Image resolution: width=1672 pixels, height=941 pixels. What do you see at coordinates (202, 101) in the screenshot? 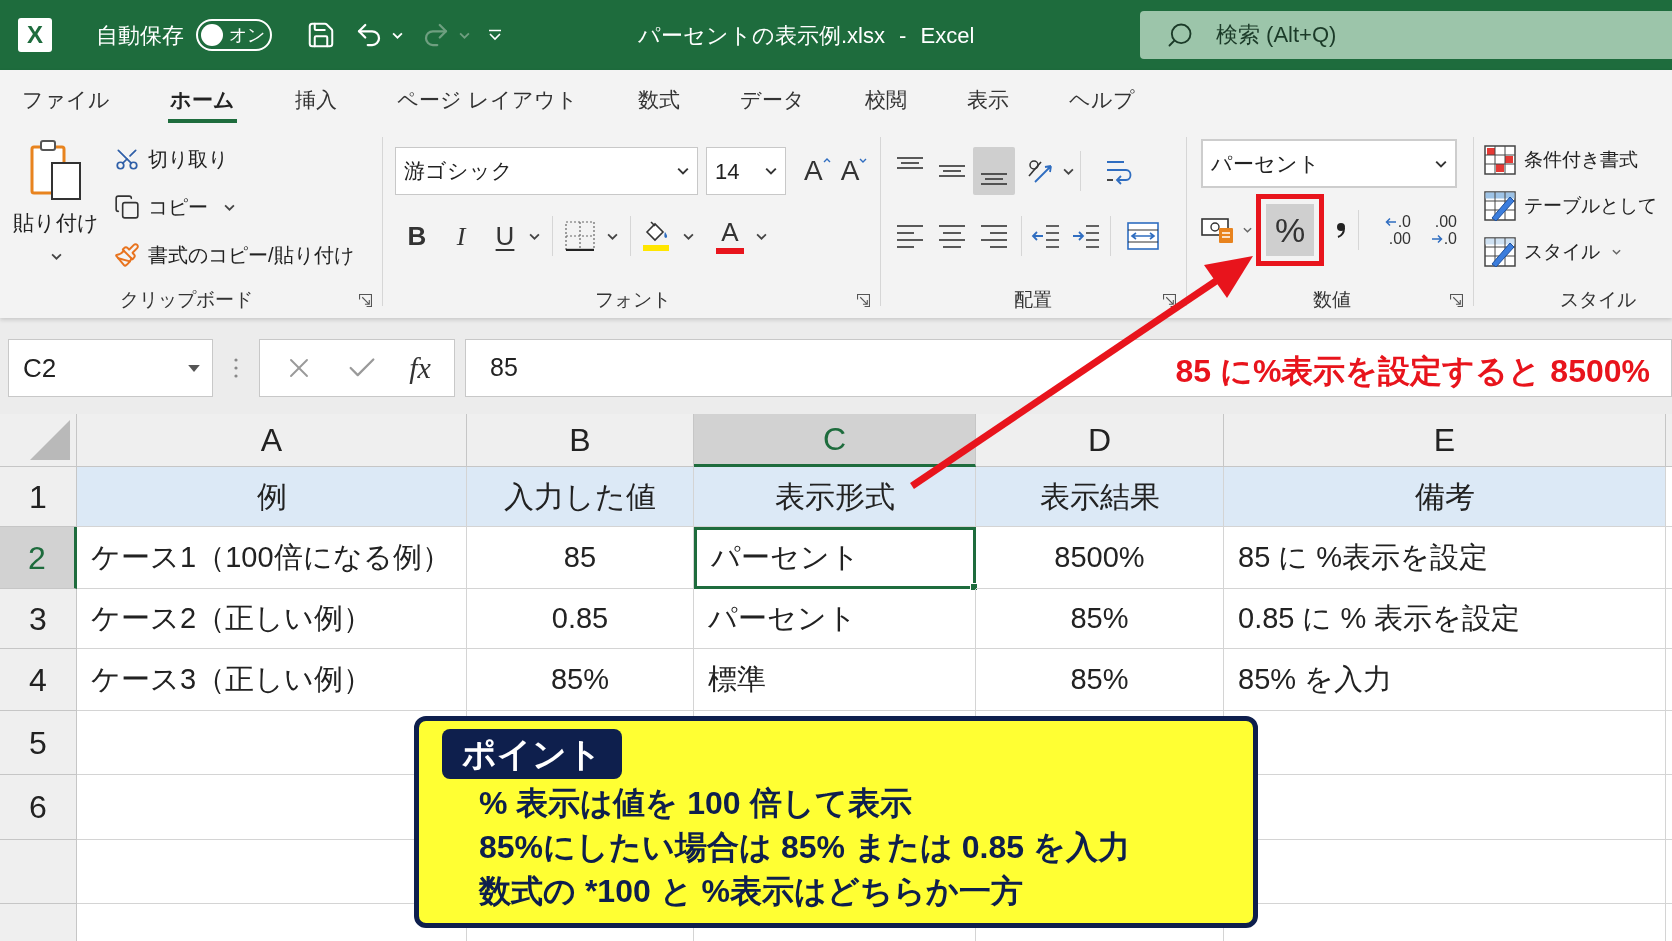
I see `ribbon-tab: ホーム` at bounding box center [202, 101].